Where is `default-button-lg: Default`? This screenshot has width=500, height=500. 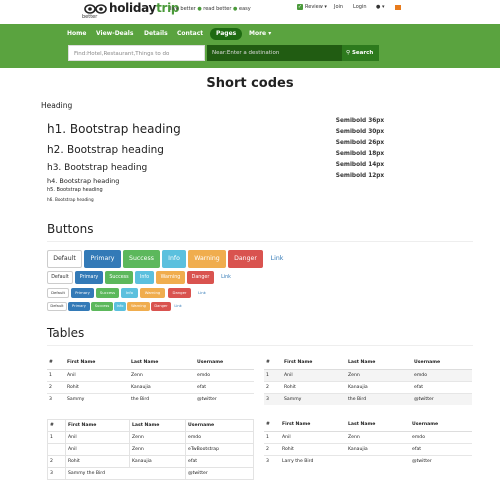
default-button-lg: Default is located at coordinates (64, 259).